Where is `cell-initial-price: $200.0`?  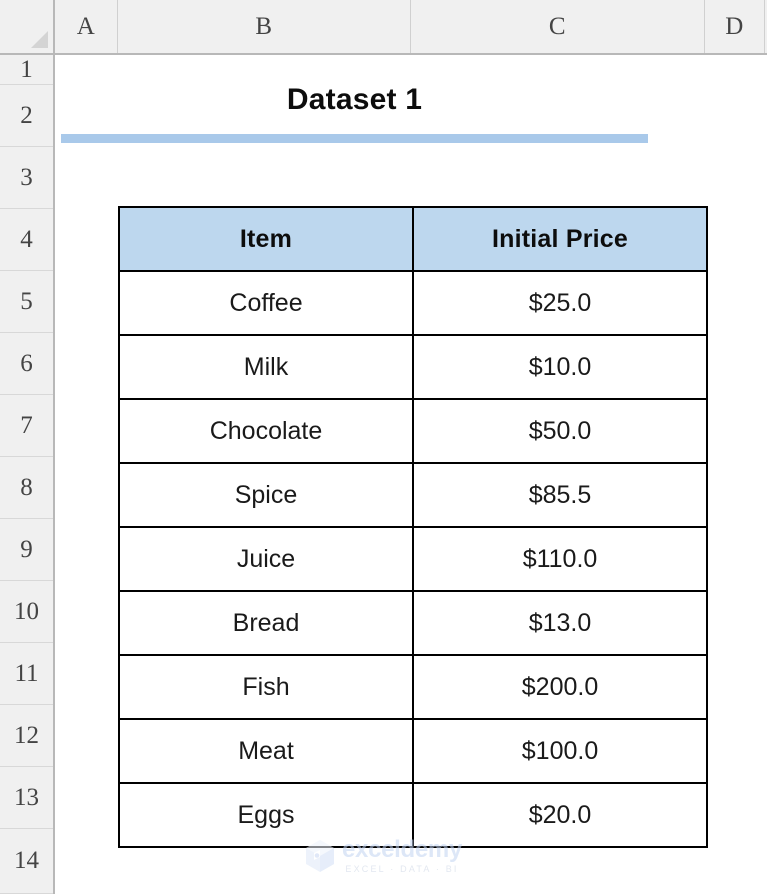
cell-initial-price: $200.0 is located at coordinates (560, 687).